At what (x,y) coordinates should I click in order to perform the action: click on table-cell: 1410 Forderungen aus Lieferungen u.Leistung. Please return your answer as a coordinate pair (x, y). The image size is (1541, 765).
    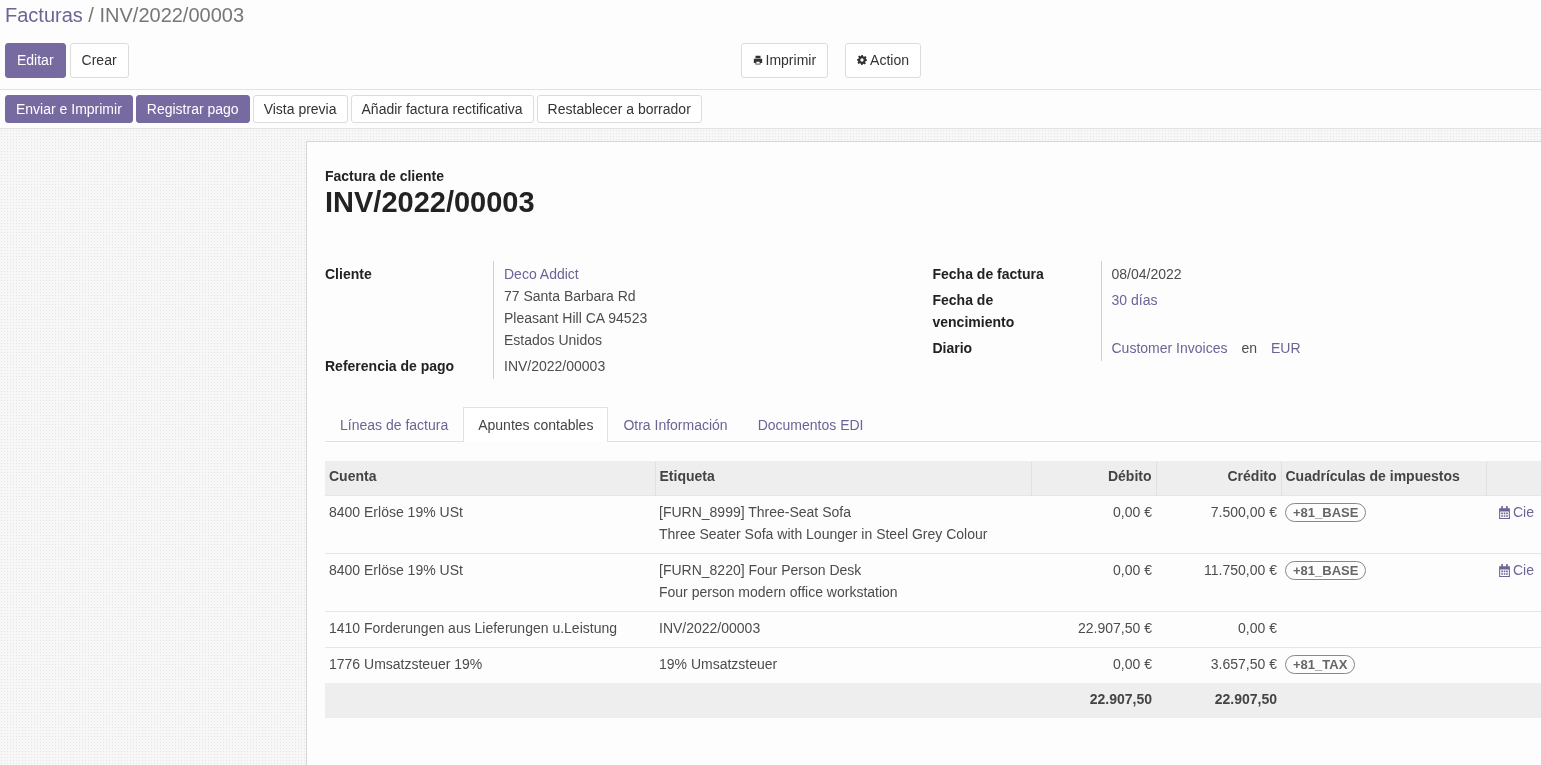
    Looking at the image, I should click on (490, 629).